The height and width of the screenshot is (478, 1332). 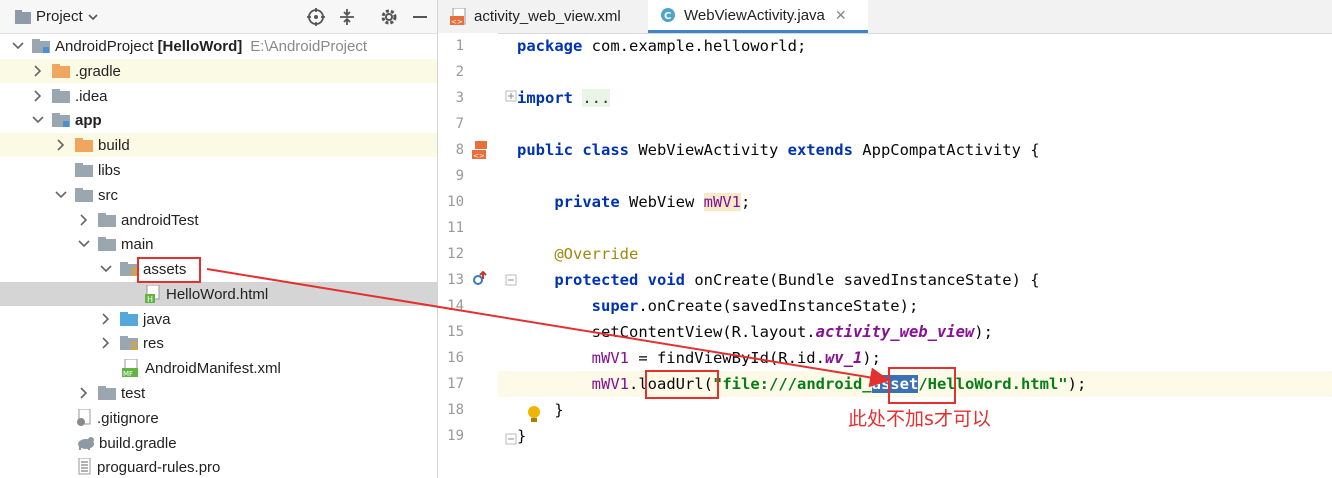 What do you see at coordinates (459, 72) in the screenshot?
I see `line-number: 2` at bounding box center [459, 72].